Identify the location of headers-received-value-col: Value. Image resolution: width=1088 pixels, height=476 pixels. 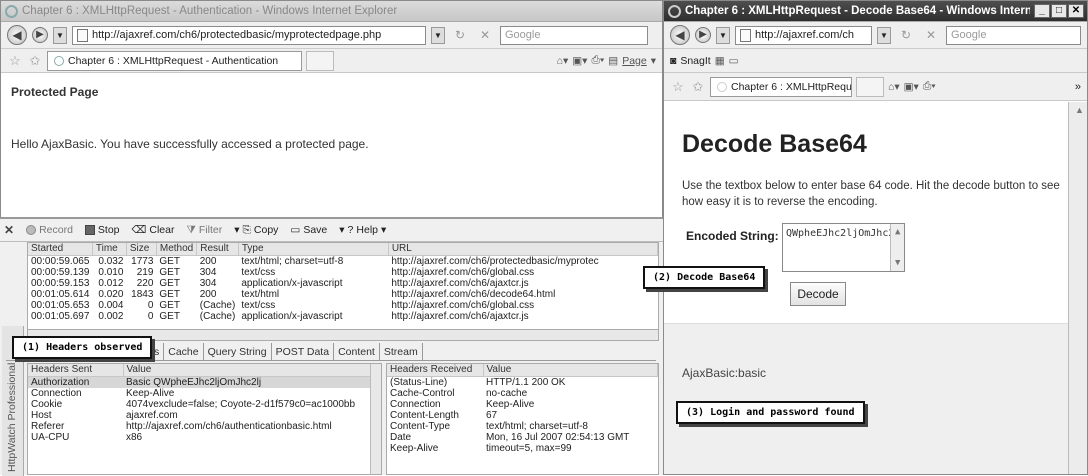
(570, 370).